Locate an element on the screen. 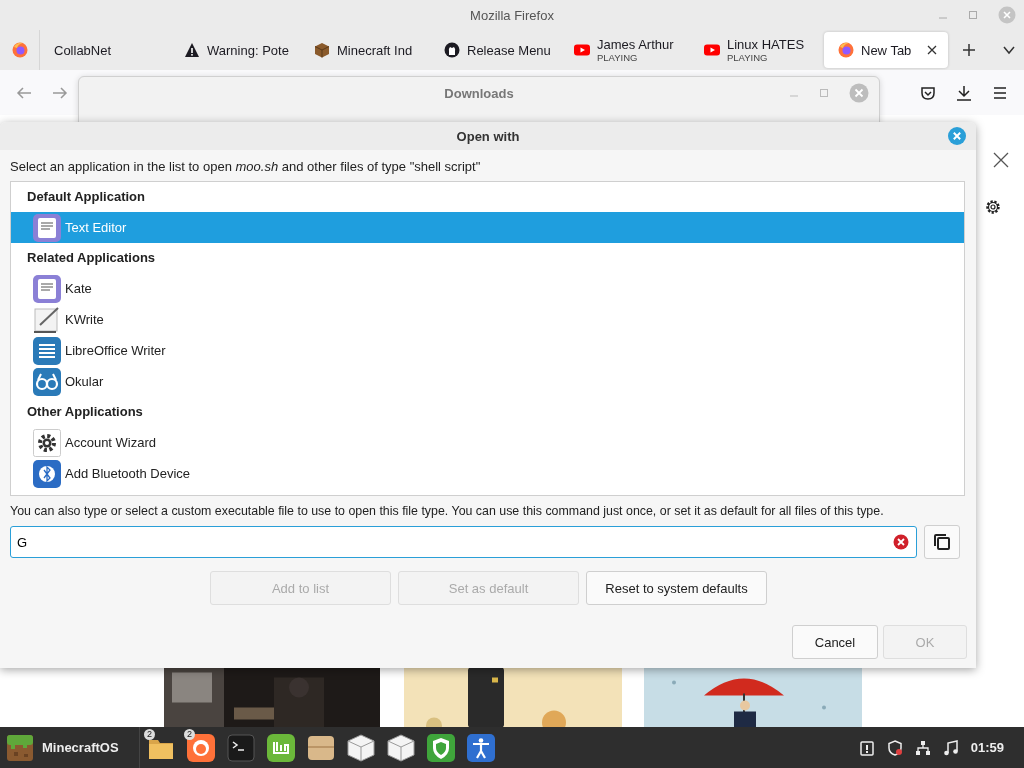 The image size is (1024, 768). browser-tab: James Arthur PLAYING is located at coordinates (625, 50).